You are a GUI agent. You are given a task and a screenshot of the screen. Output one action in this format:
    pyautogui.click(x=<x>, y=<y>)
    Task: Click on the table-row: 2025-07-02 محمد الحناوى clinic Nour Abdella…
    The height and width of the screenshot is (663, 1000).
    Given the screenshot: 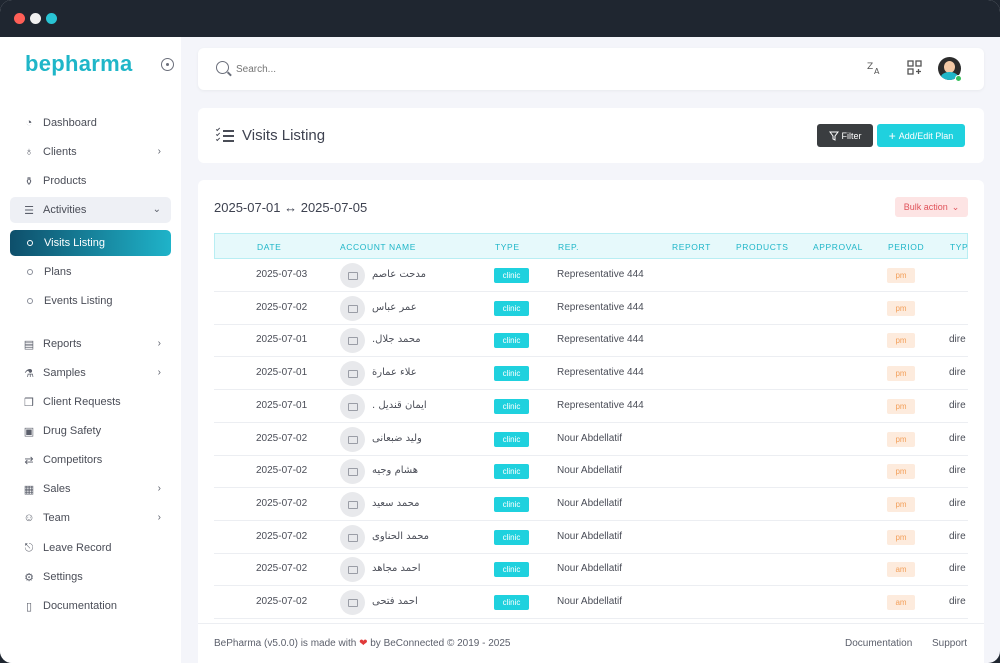 What is the action you would take?
    pyautogui.click(x=591, y=537)
    